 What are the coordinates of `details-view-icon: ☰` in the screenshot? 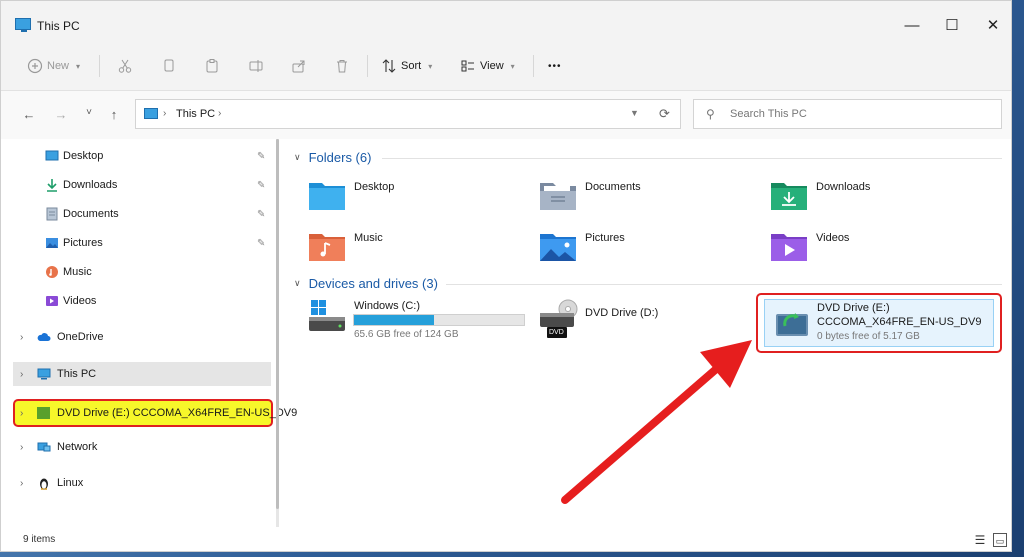 It's located at (980, 540).